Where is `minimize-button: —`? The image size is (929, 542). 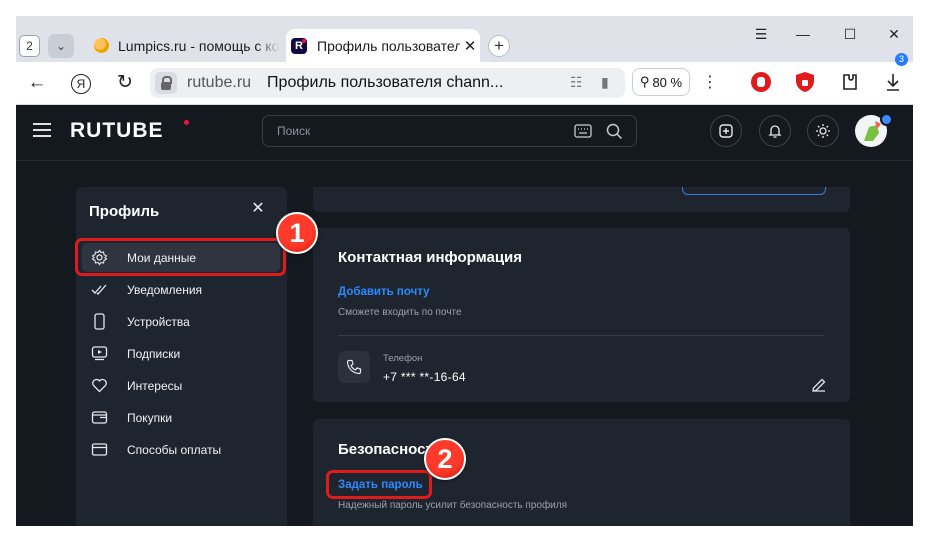
minimize-button: — is located at coordinates (803, 34).